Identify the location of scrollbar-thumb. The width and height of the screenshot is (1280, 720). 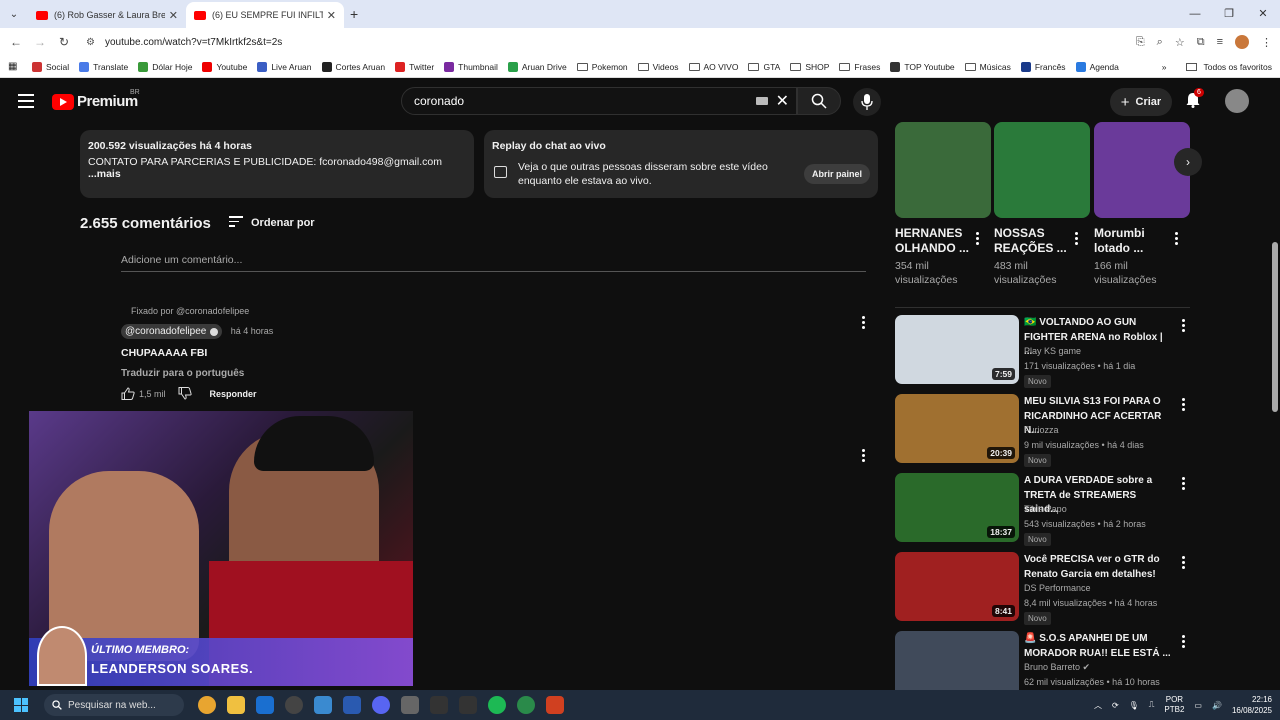
(1275, 327).